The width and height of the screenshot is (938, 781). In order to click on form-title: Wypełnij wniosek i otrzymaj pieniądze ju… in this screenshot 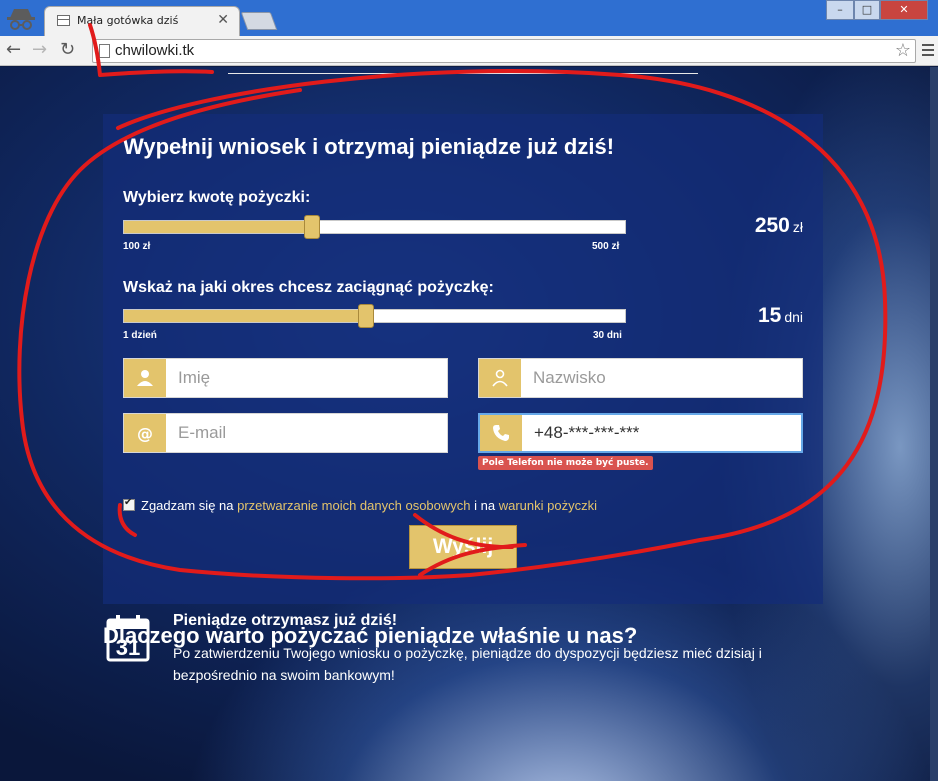, I will do `click(369, 146)`.